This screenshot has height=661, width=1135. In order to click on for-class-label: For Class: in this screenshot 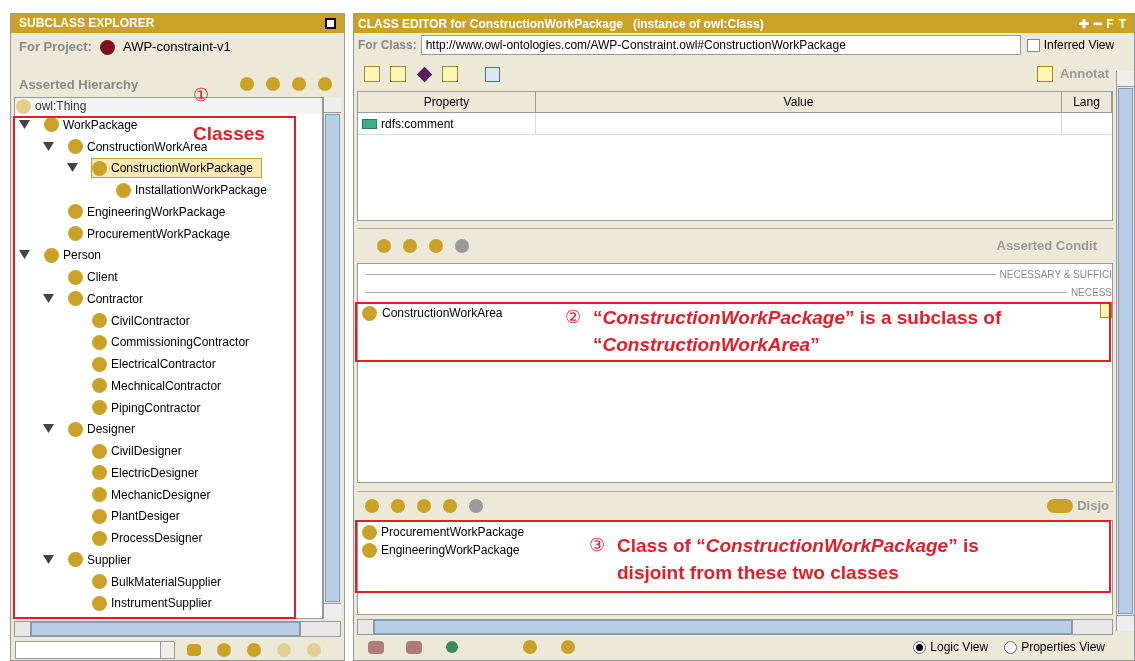, I will do `click(387, 45)`.